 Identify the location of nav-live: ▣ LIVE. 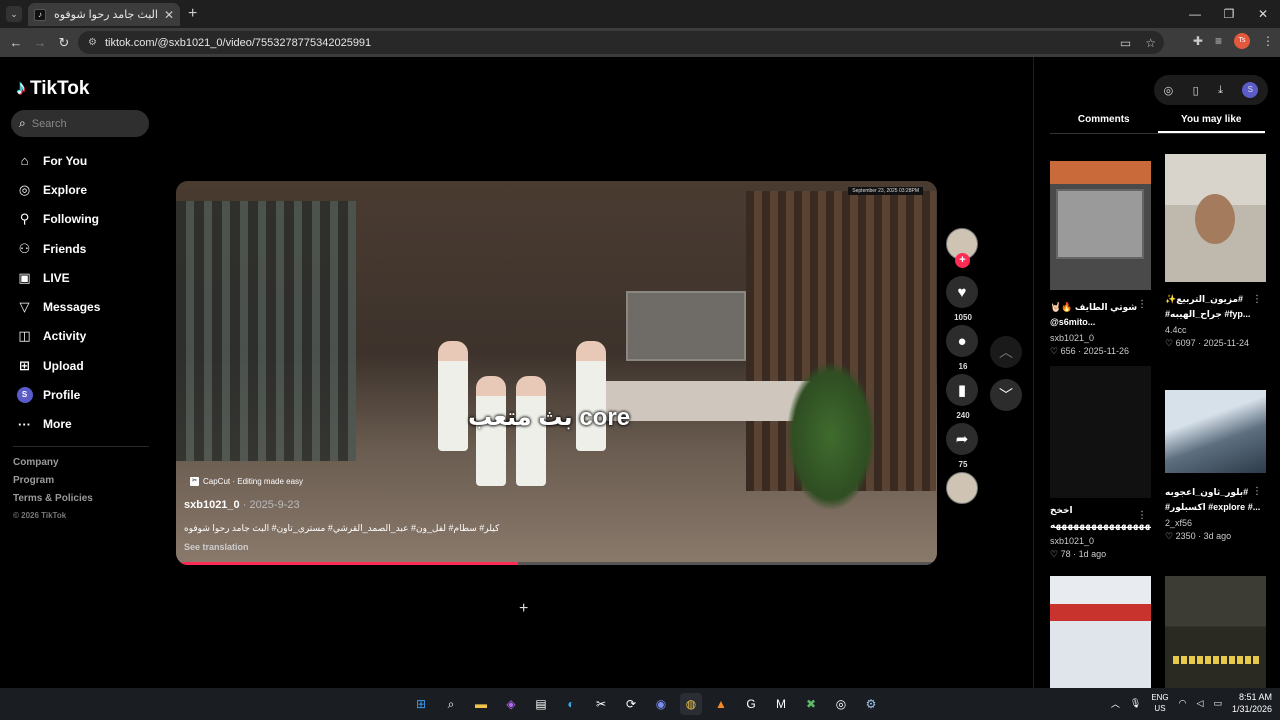
(58, 277).